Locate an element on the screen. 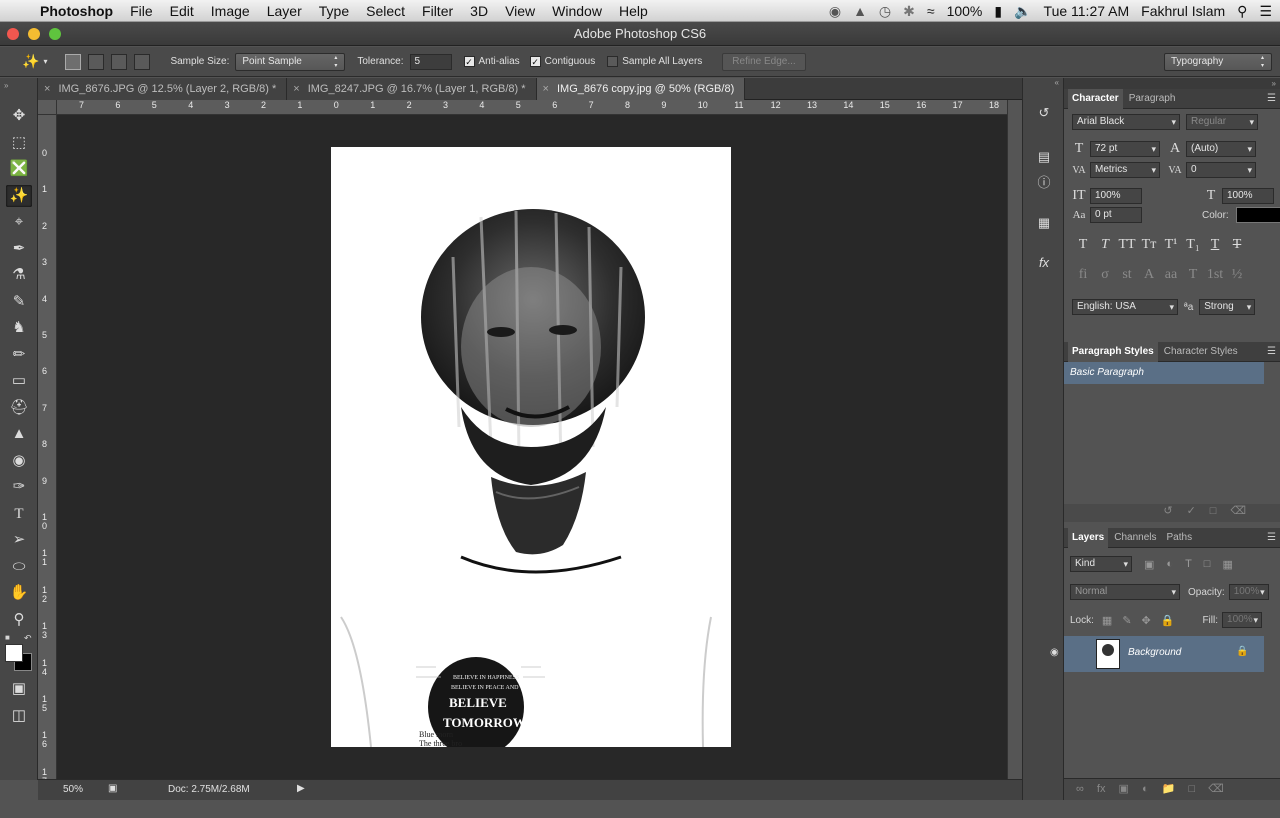  foreground-color-swatch is located at coordinates (14, 653).